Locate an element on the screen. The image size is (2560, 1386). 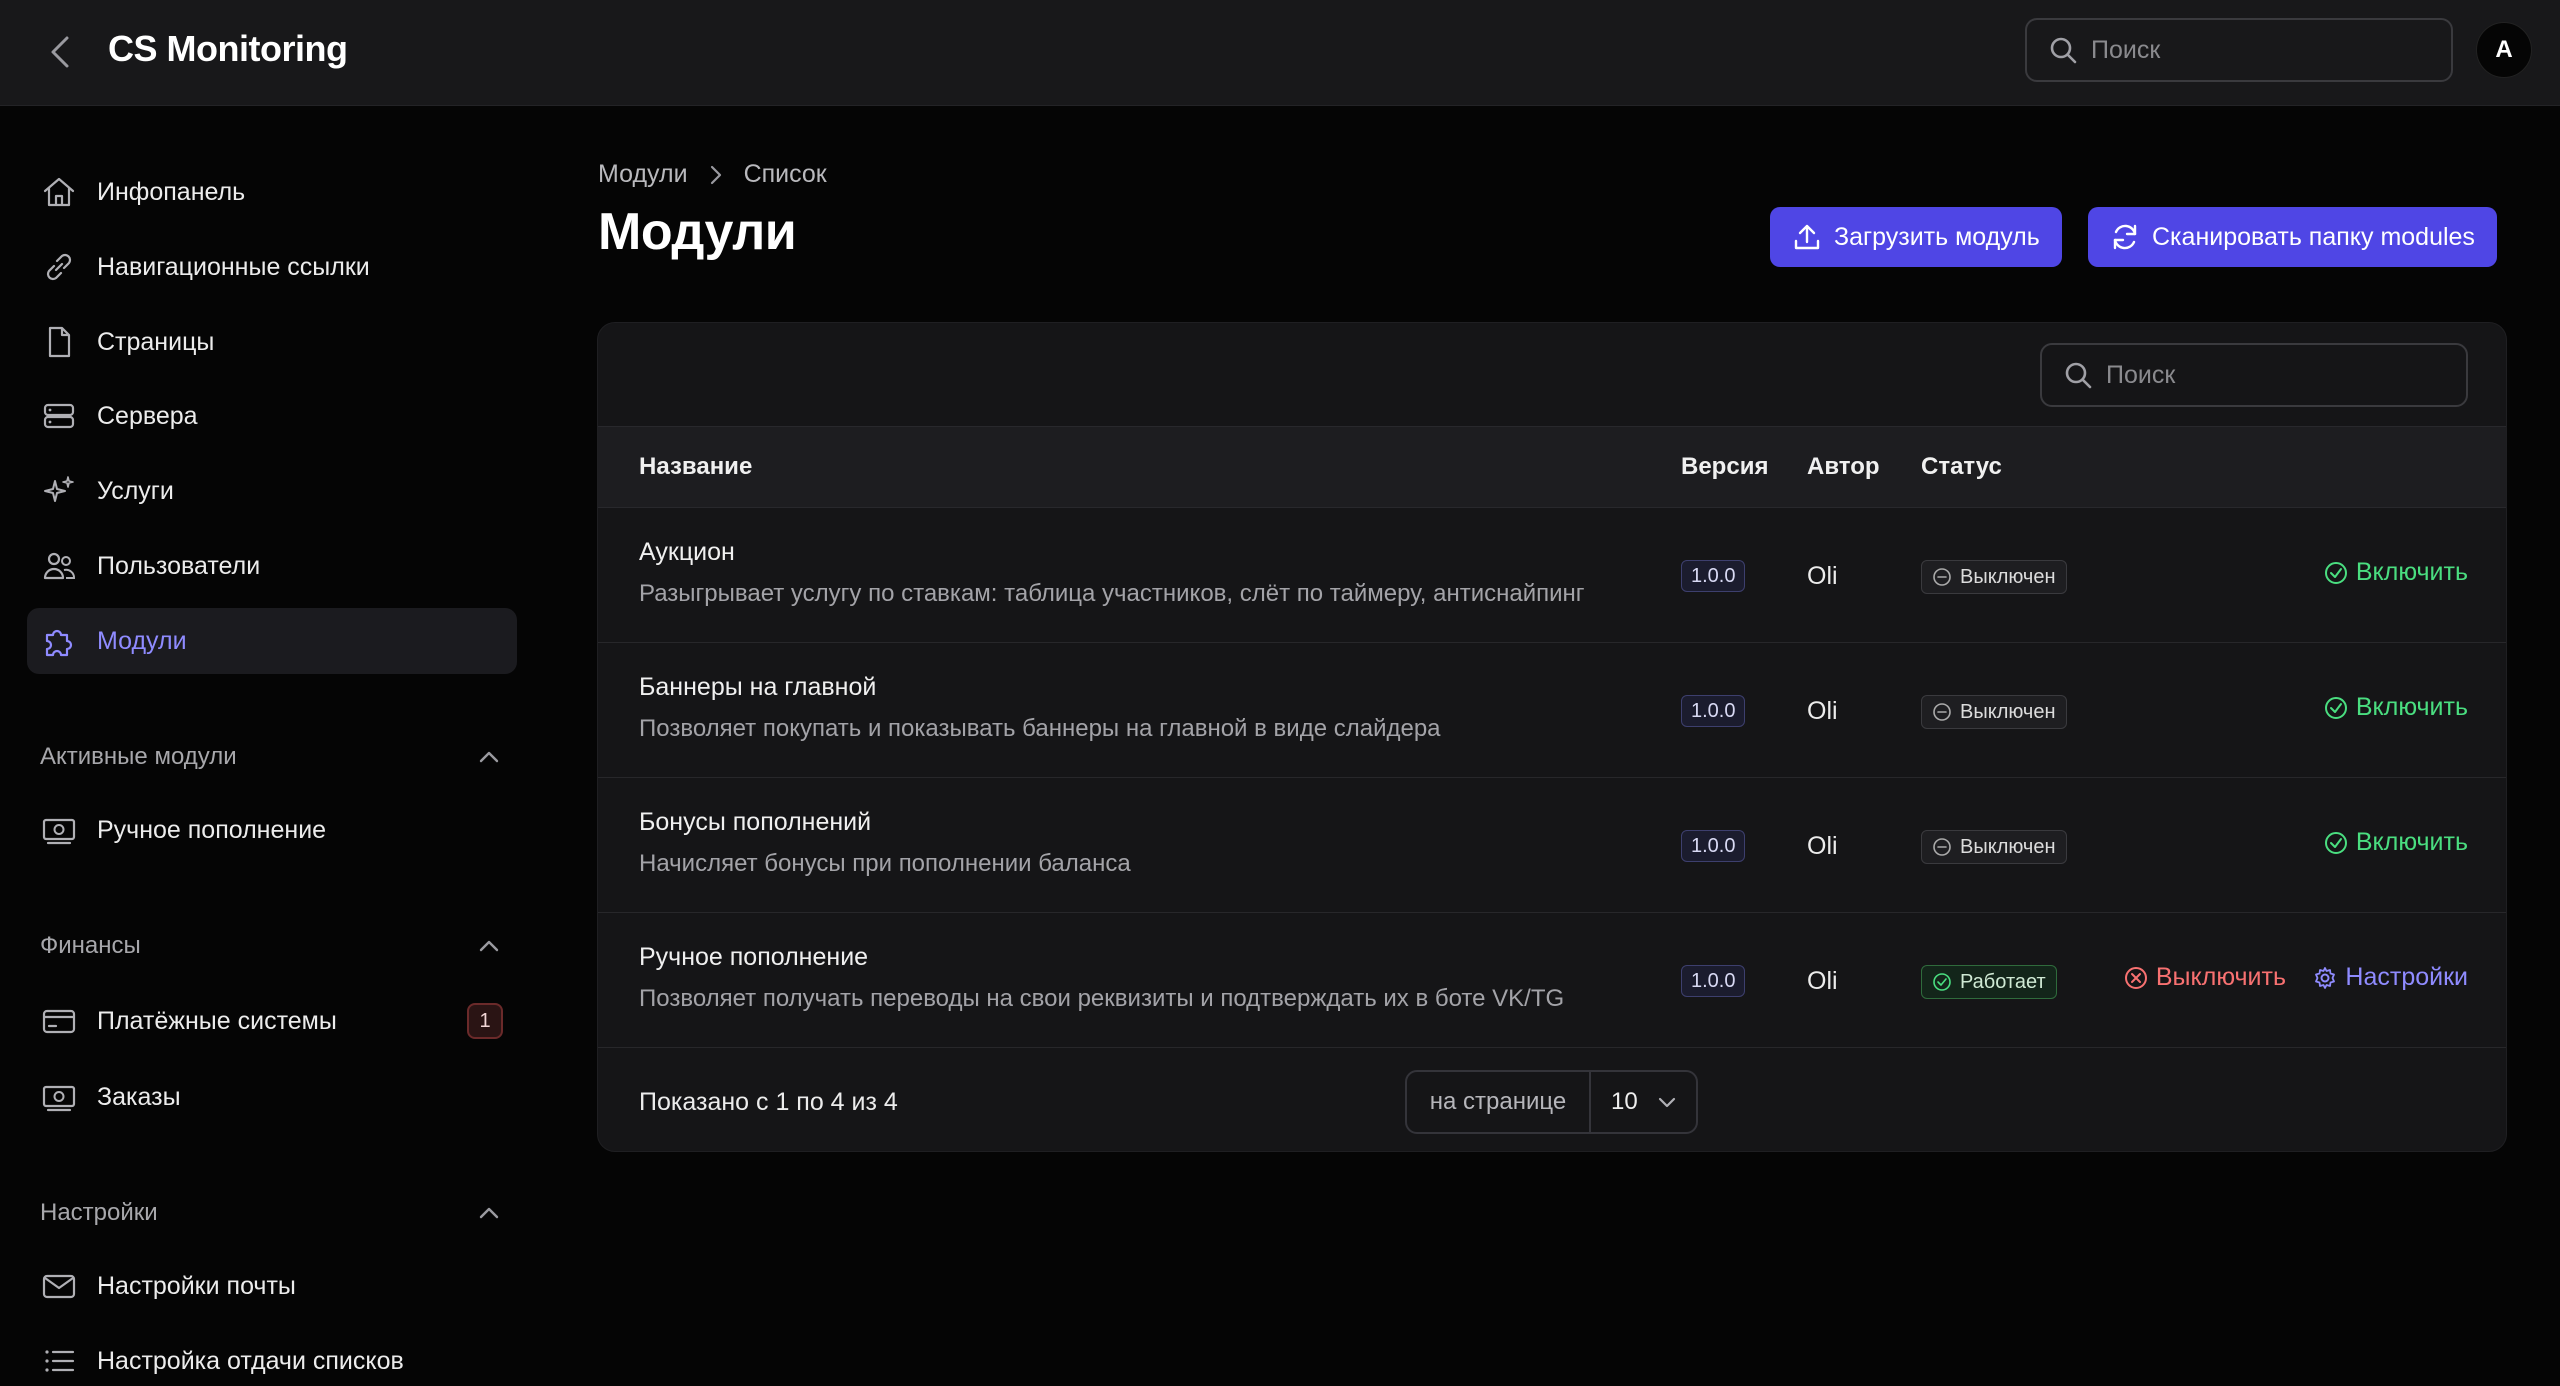
sidebar-item-dashboard: Инфопанель is located at coordinates (272, 192).